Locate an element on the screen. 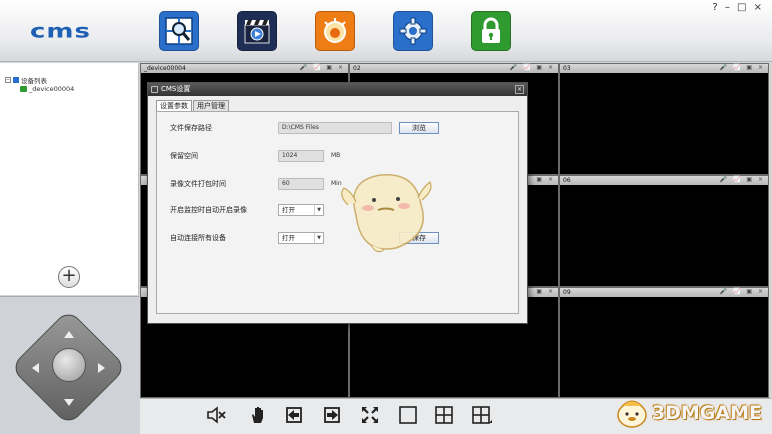  add-device-button: + is located at coordinates (69, 277).